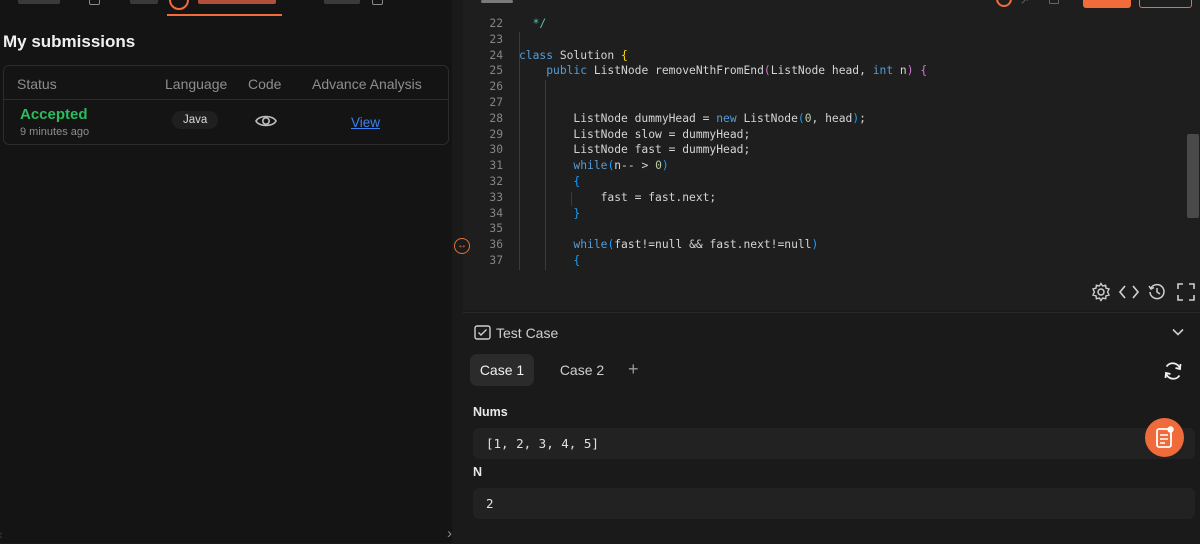 This screenshot has height=544, width=1200. What do you see at coordinates (542, 443) in the screenshot?
I see `nums-value: [1, 2, 3, 4, 5]` at bounding box center [542, 443].